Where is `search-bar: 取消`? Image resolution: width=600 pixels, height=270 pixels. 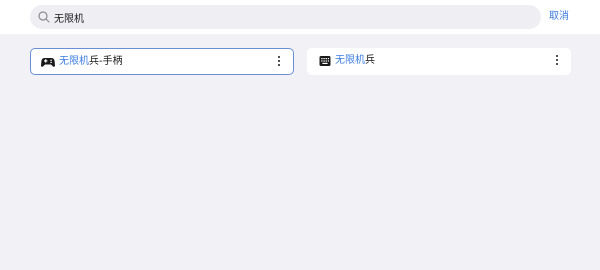
search-bar: 取消 is located at coordinates (300, 17).